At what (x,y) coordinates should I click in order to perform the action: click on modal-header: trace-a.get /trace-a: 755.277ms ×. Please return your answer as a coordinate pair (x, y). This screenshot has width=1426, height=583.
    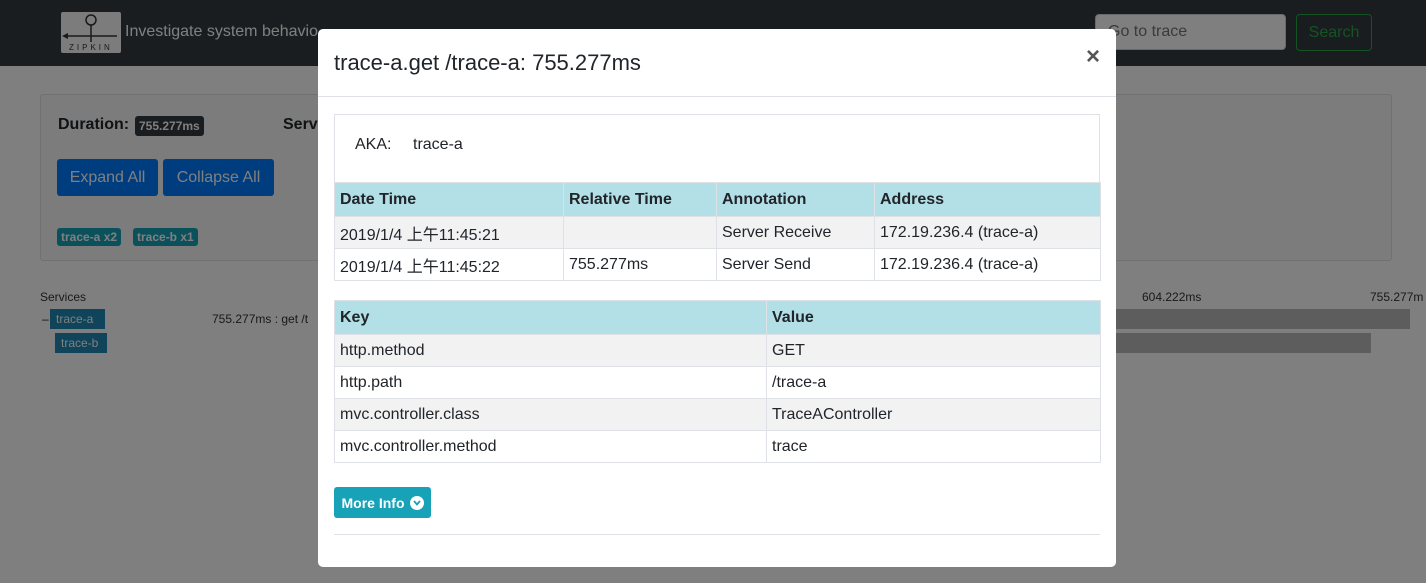
    Looking at the image, I should click on (717, 63).